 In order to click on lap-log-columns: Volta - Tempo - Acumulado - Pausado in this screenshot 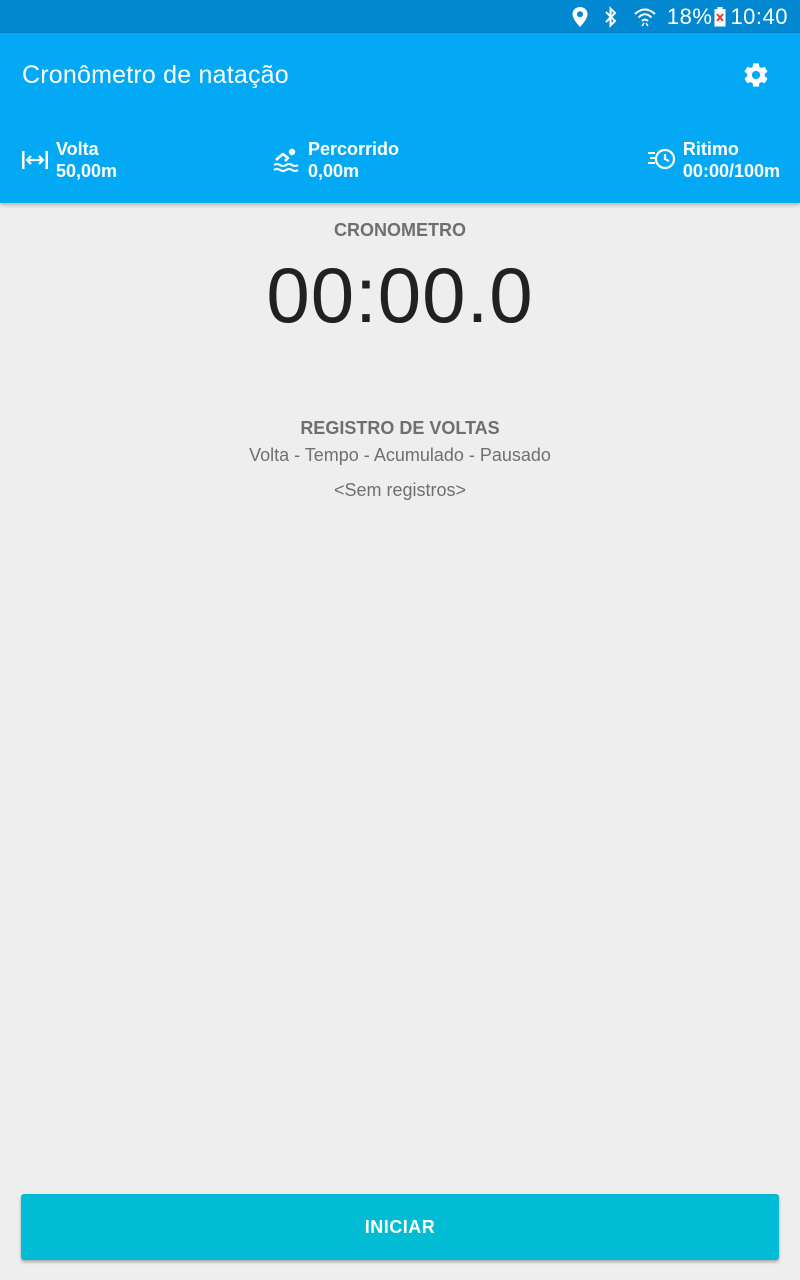, I will do `click(400, 455)`.